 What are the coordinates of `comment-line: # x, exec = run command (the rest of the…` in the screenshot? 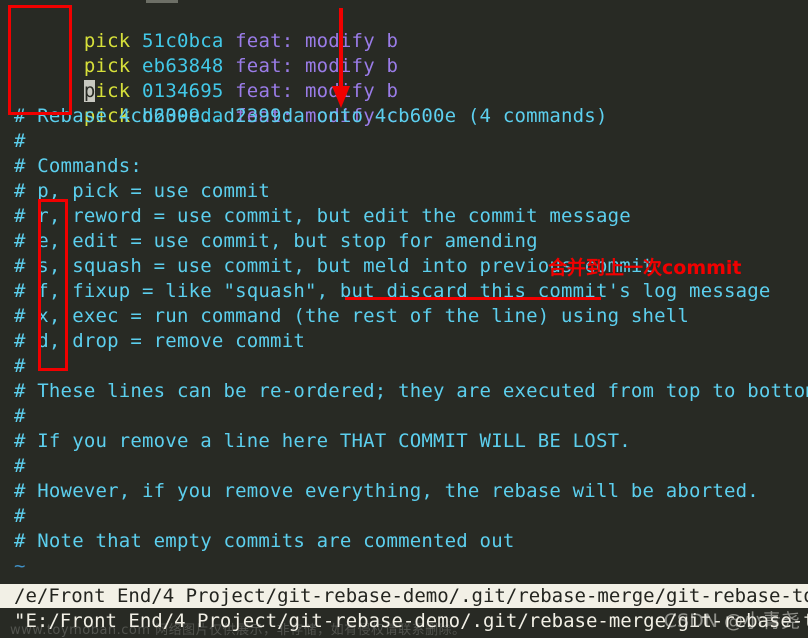 It's located at (352, 316).